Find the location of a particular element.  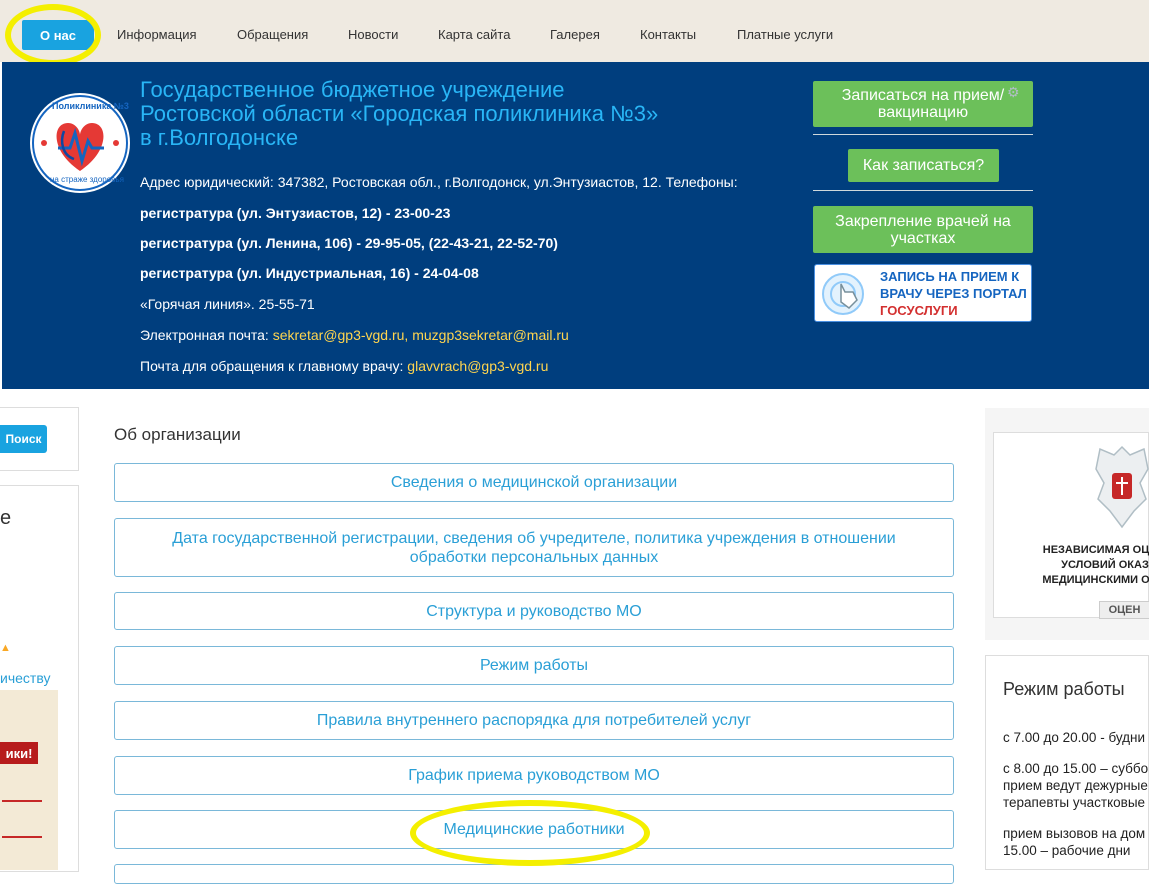

link-structure: Структура и руководство МО is located at coordinates (534, 611).